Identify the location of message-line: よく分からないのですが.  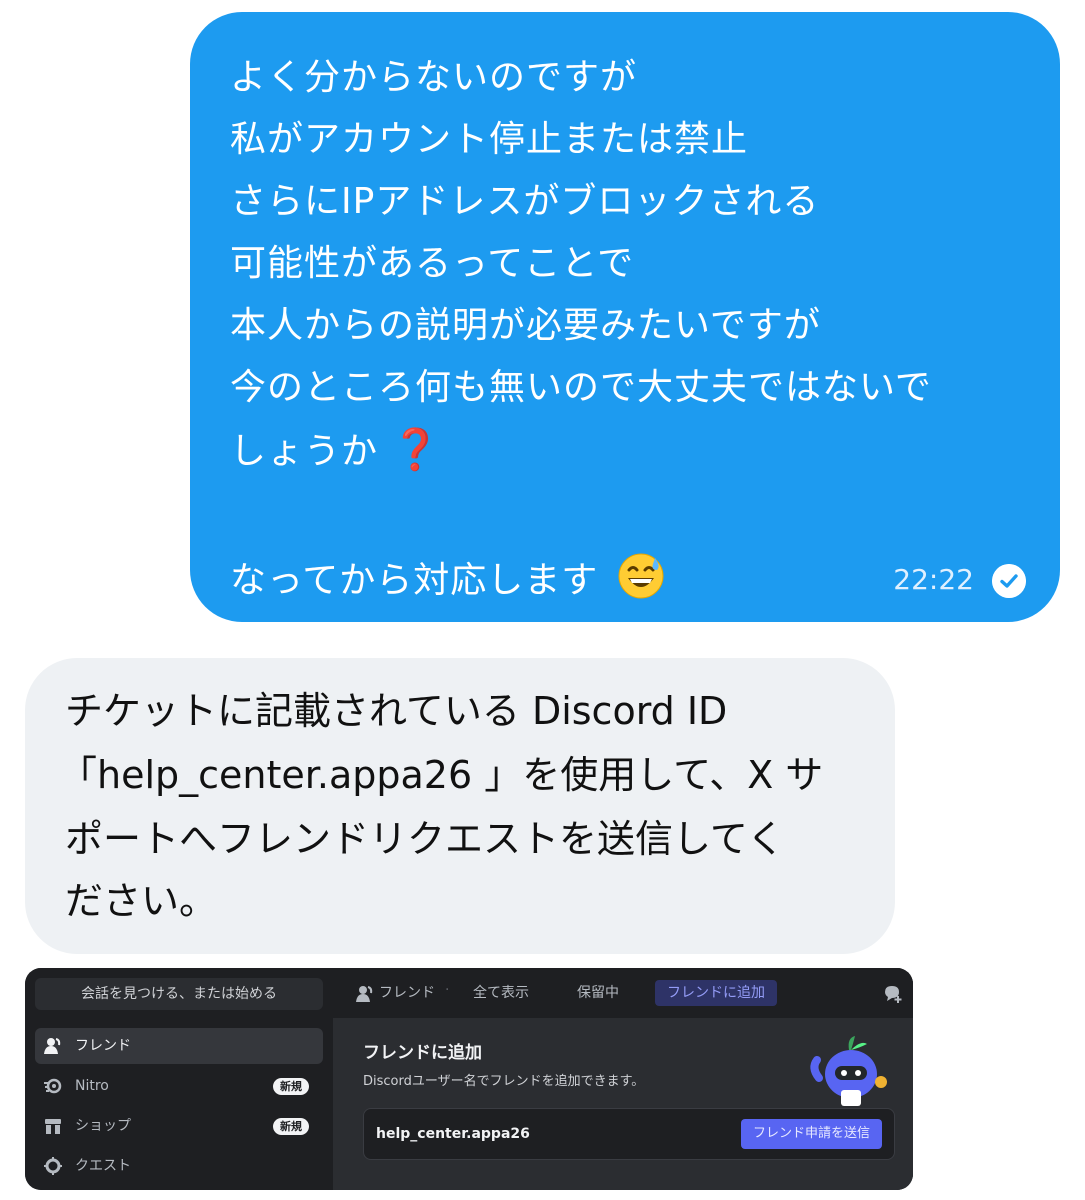
(434, 77).